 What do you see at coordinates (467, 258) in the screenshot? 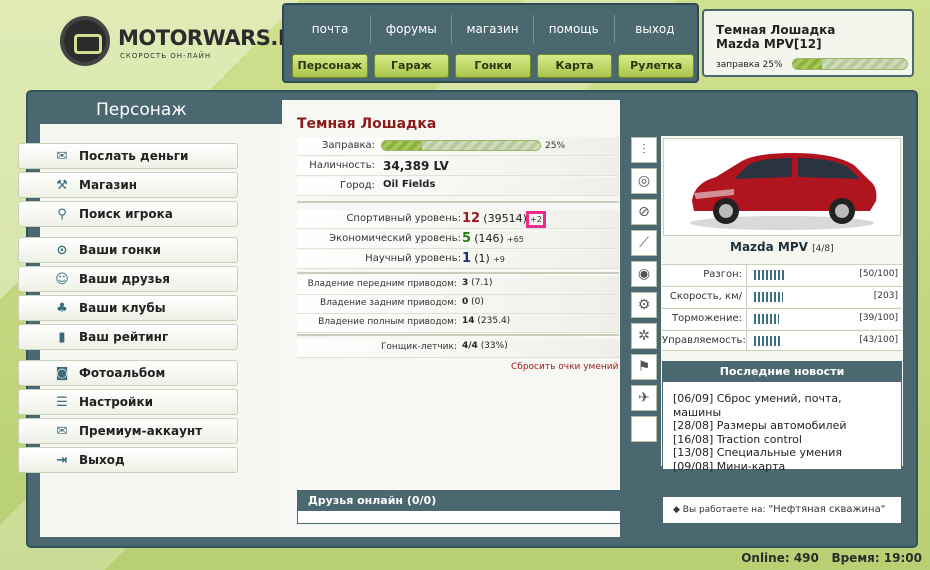
I see `science-level-number: 1` at bounding box center [467, 258].